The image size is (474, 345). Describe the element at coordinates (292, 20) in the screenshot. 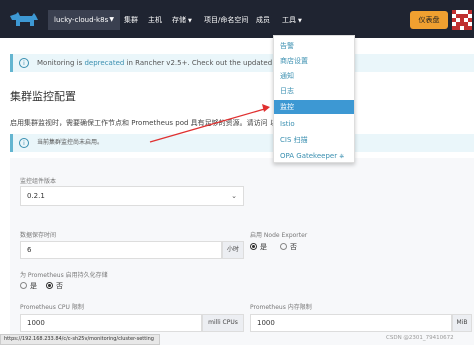

I see `nav-tools: 工具 ▼` at that location.